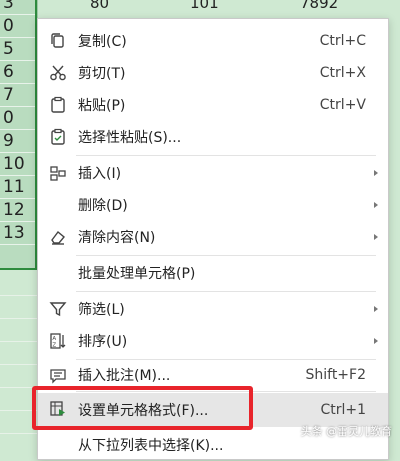  What do you see at coordinates (213, 341) in the screenshot?
I see `menu-item-sort: AZ 排序(U)` at bounding box center [213, 341].